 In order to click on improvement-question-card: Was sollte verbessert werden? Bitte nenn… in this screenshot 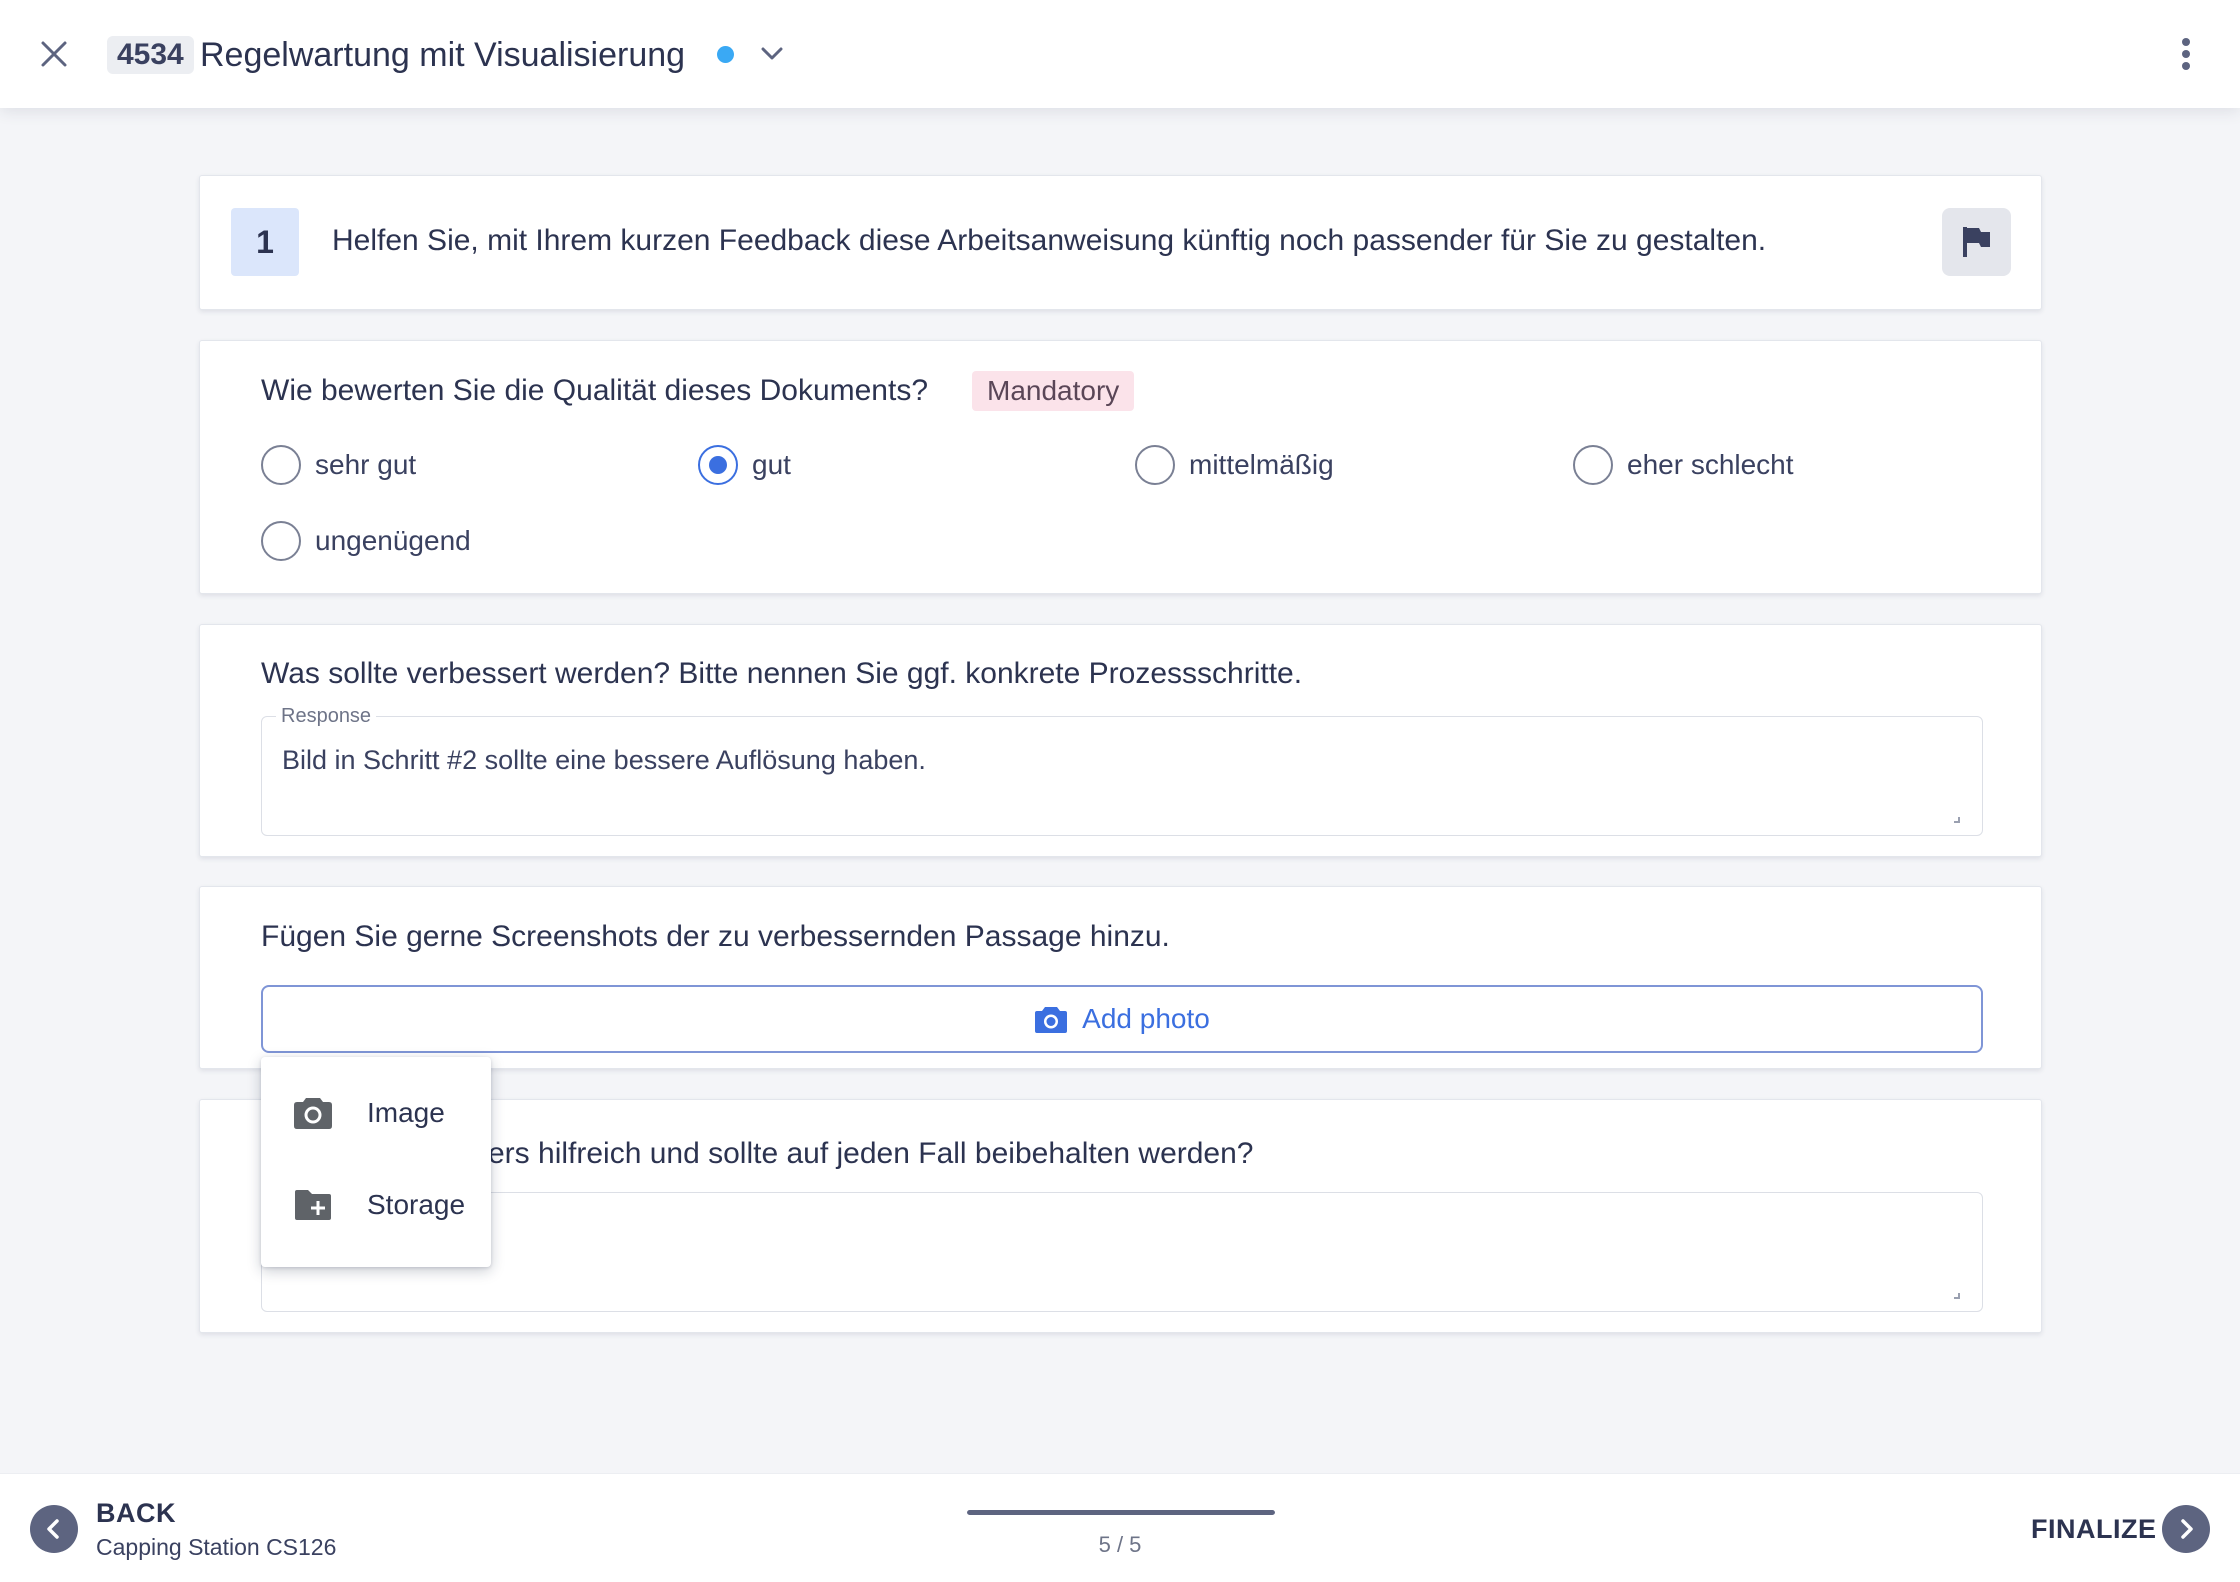, I will do `click(1120, 740)`.